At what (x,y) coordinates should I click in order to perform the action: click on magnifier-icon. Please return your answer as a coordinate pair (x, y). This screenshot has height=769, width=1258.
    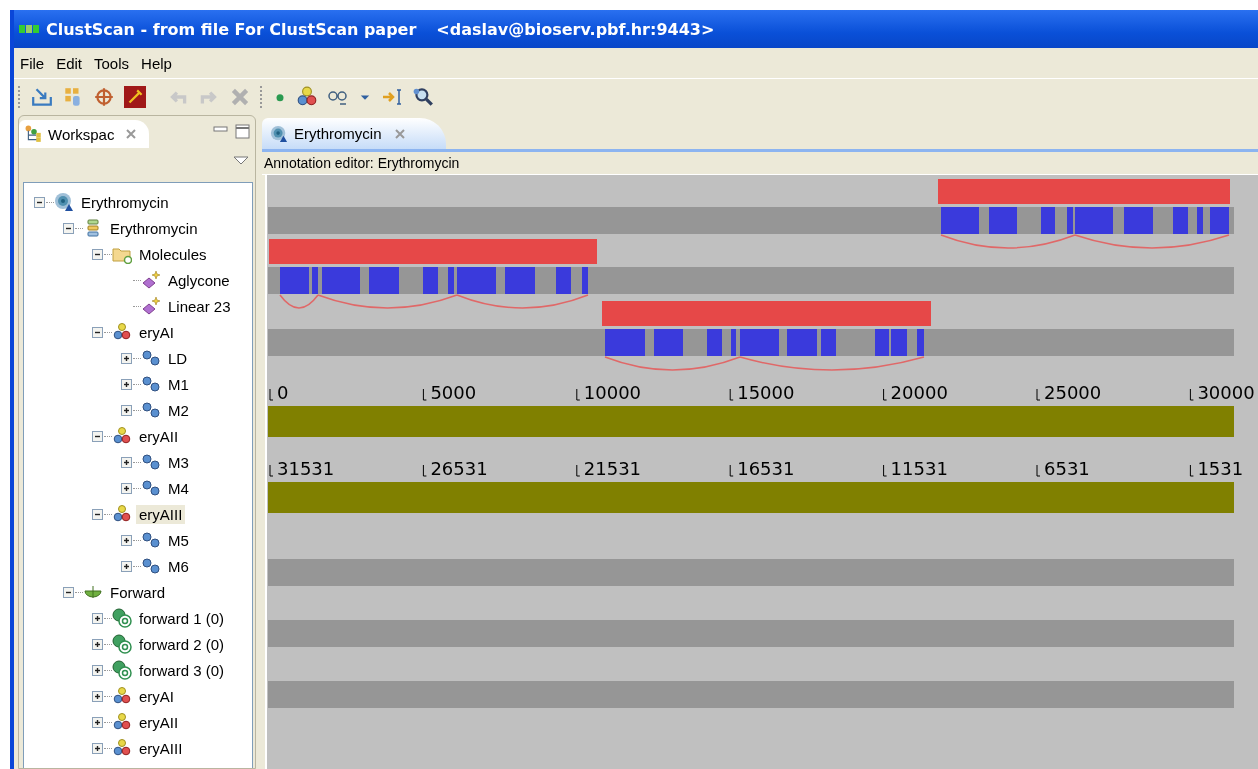
    Looking at the image, I should click on (423, 97).